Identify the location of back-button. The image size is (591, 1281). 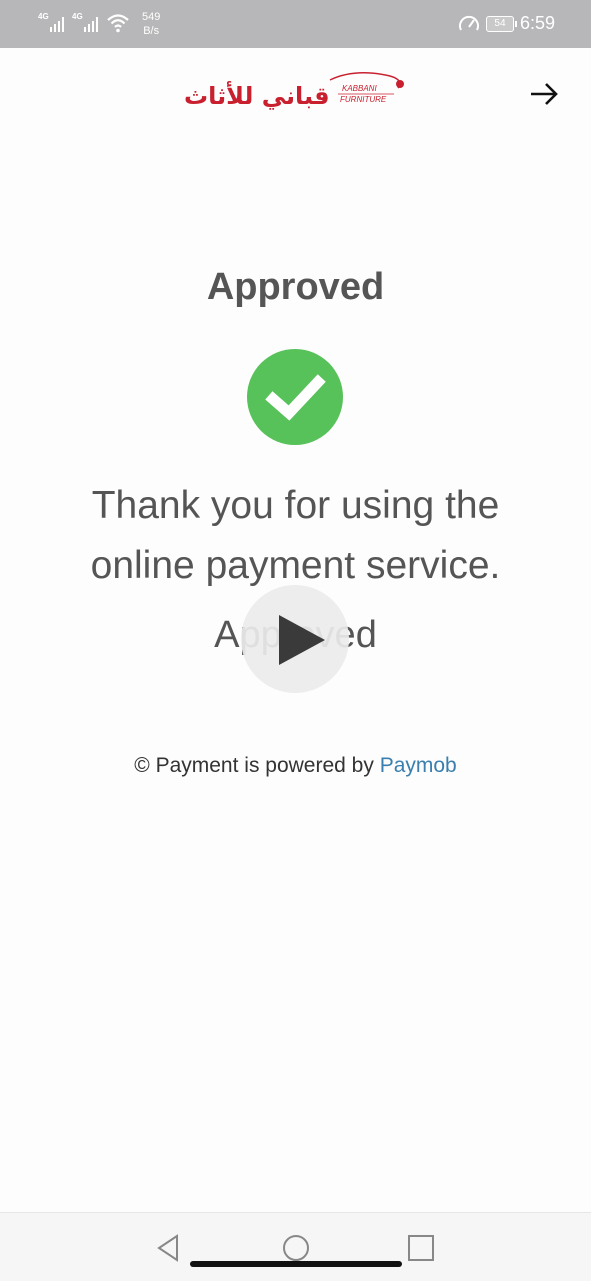
(169, 1248).